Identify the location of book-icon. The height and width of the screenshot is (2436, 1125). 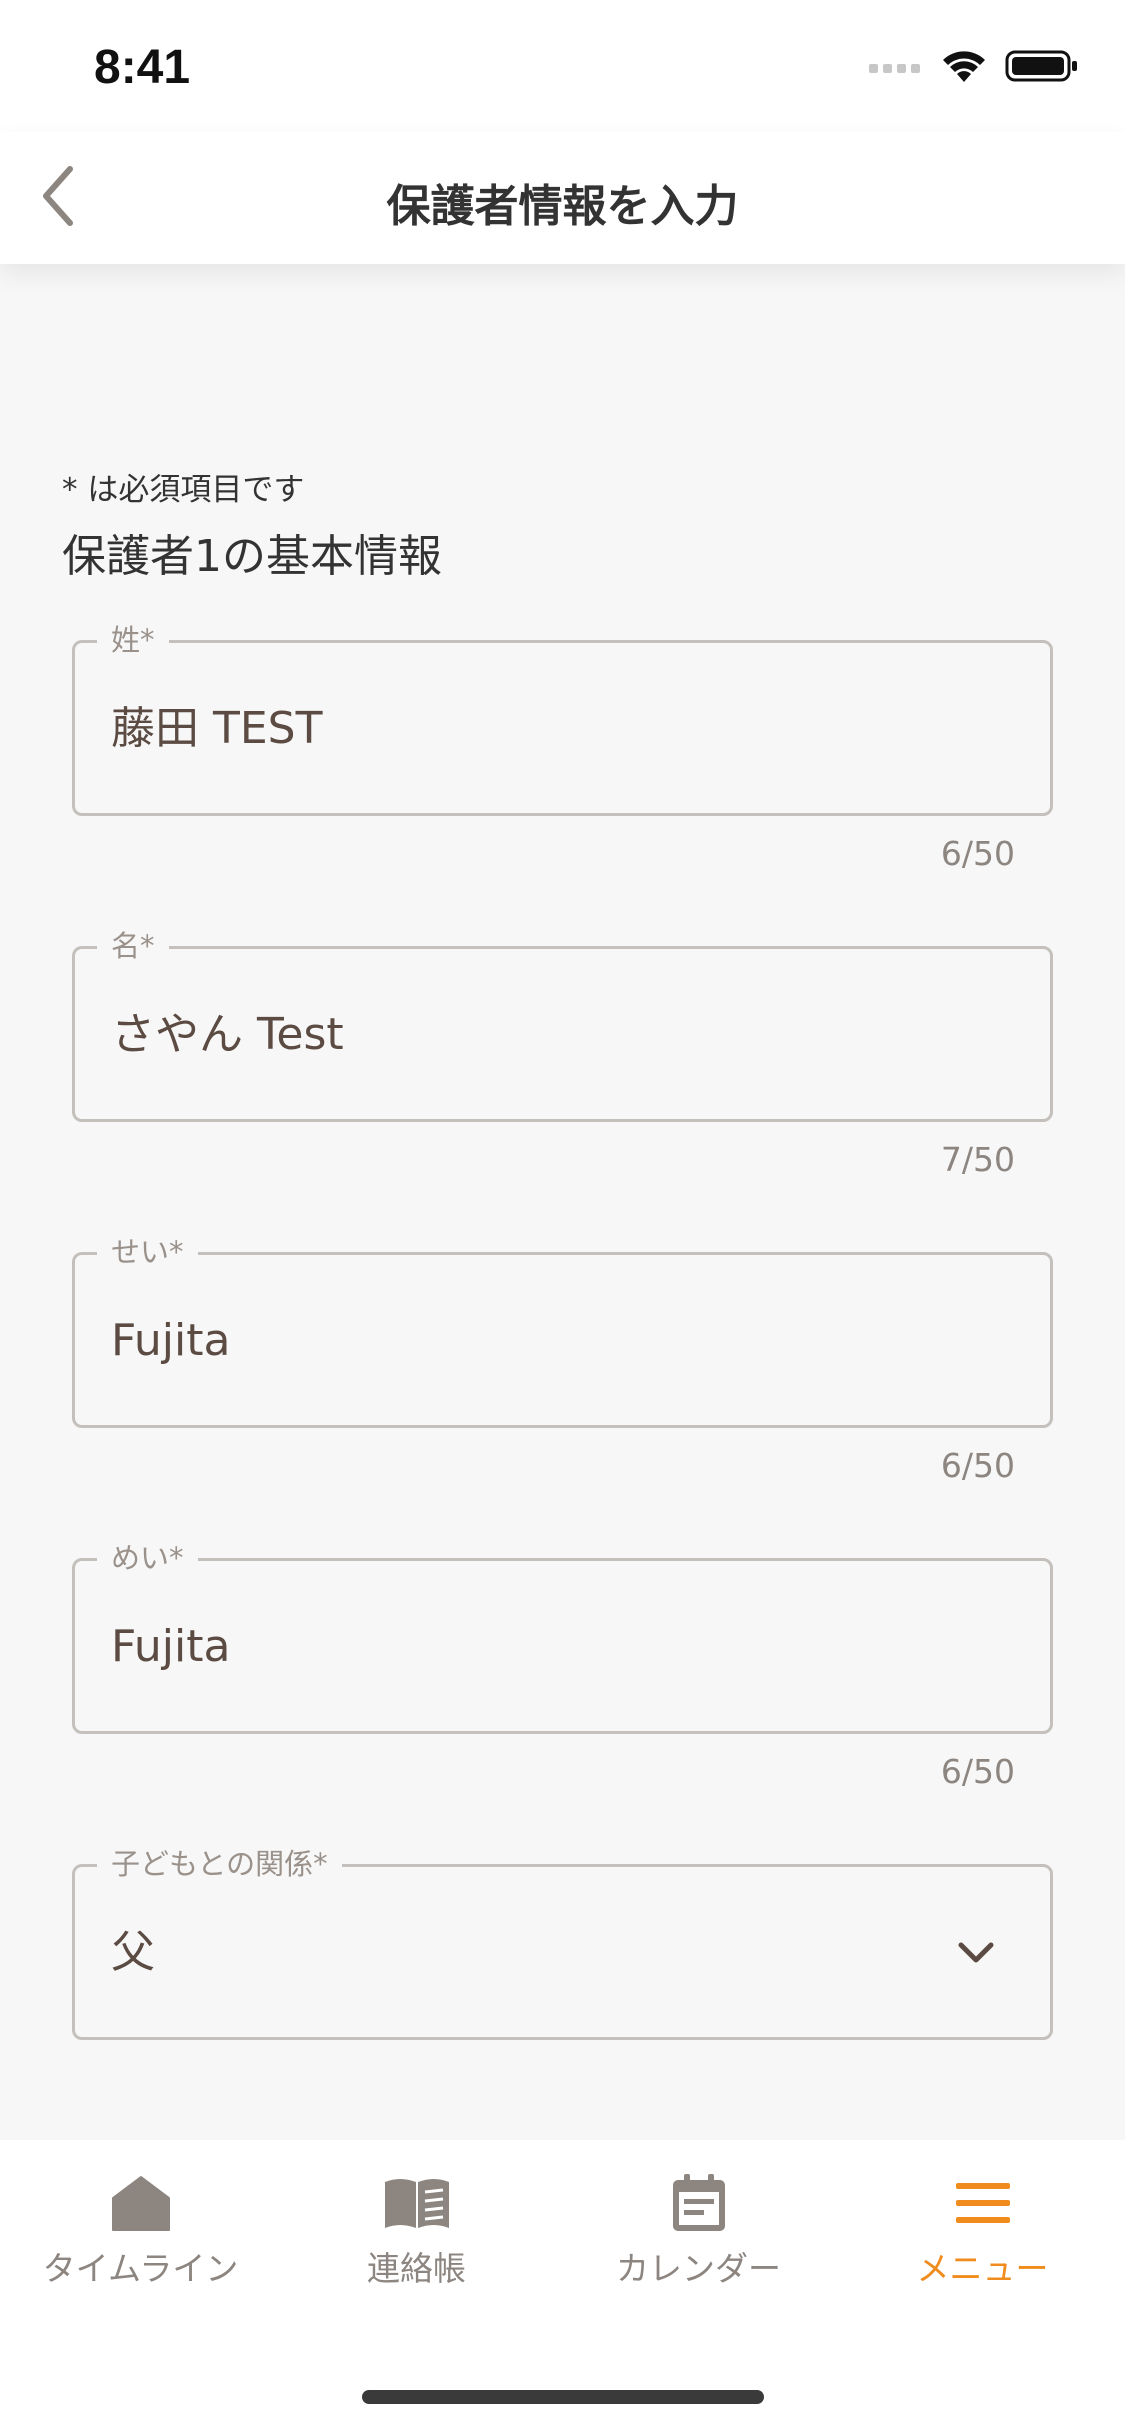
(417, 2203).